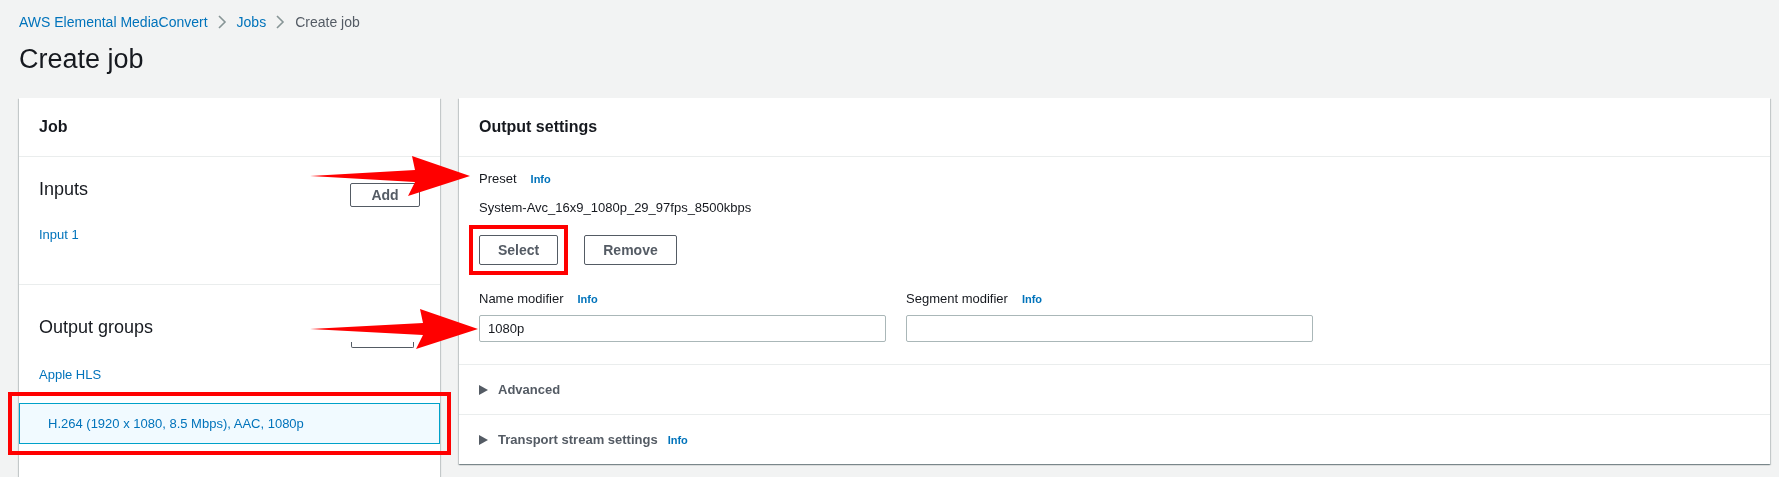  I want to click on field-label: Preset, so click(498, 178).